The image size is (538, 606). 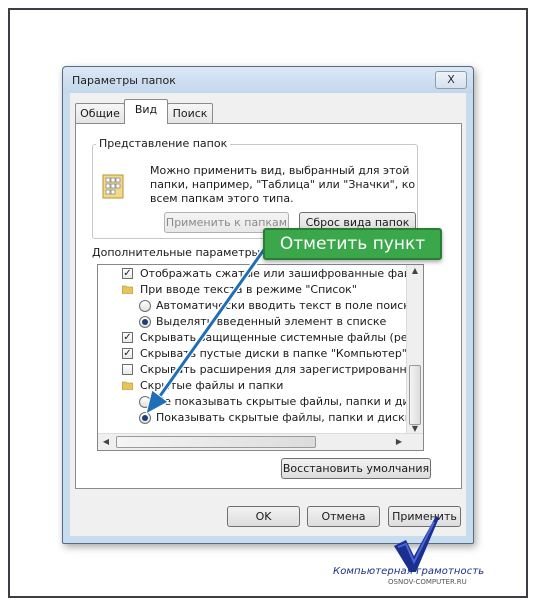 I want to click on annotation-callout: Отметить пункт, so click(x=352, y=244).